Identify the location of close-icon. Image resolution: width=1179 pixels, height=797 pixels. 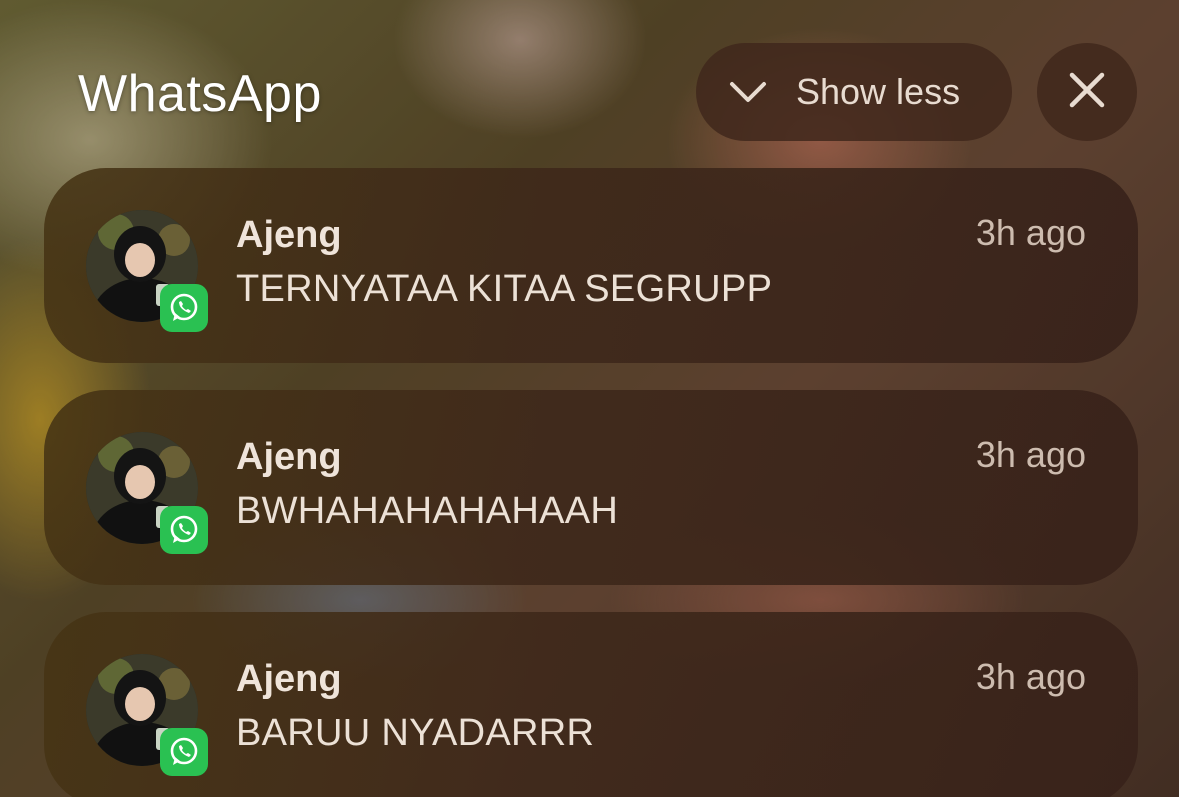
(1087, 92).